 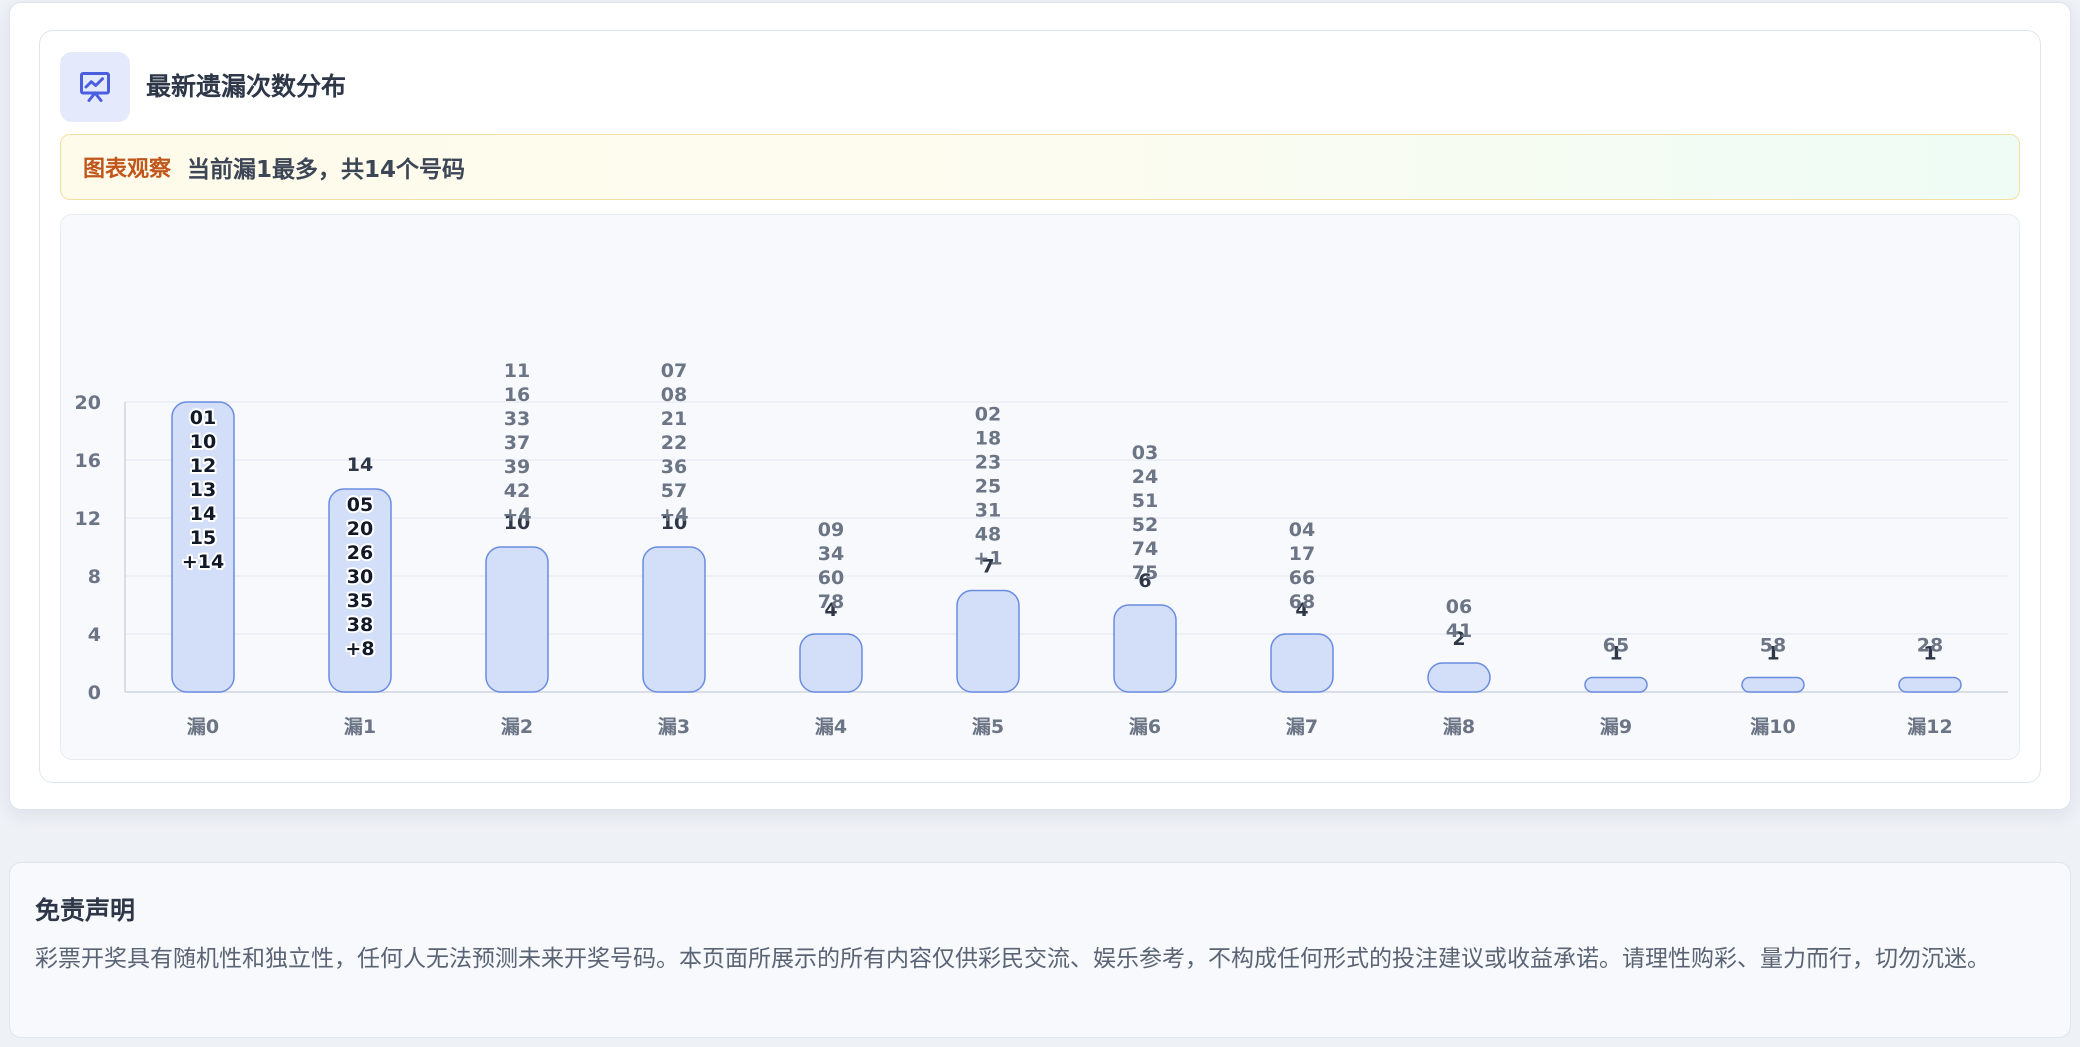 What do you see at coordinates (1302, 602) in the screenshot?
I see `bar-number-label: 68` at bounding box center [1302, 602].